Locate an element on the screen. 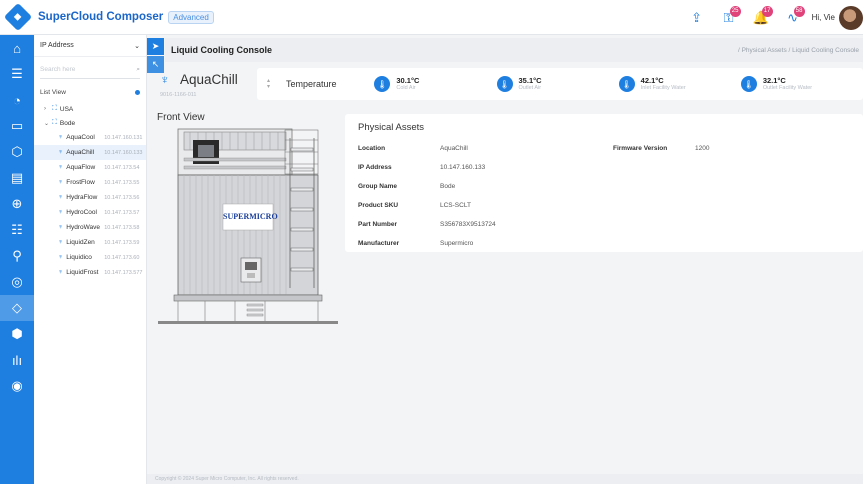 Image resolution: width=863 pixels, height=484 pixels. analytics-icon: ılı is located at coordinates (17, 360).